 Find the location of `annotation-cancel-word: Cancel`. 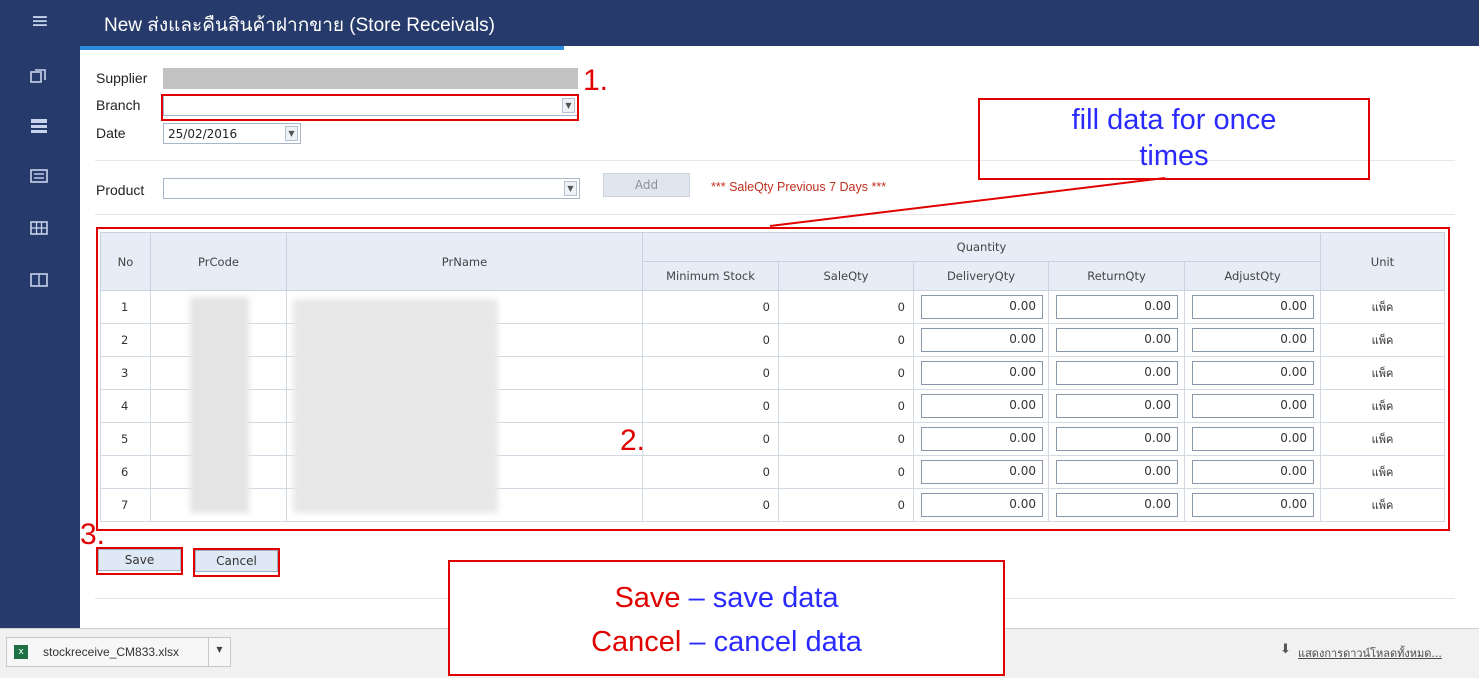

annotation-cancel-word: Cancel is located at coordinates (636, 642).